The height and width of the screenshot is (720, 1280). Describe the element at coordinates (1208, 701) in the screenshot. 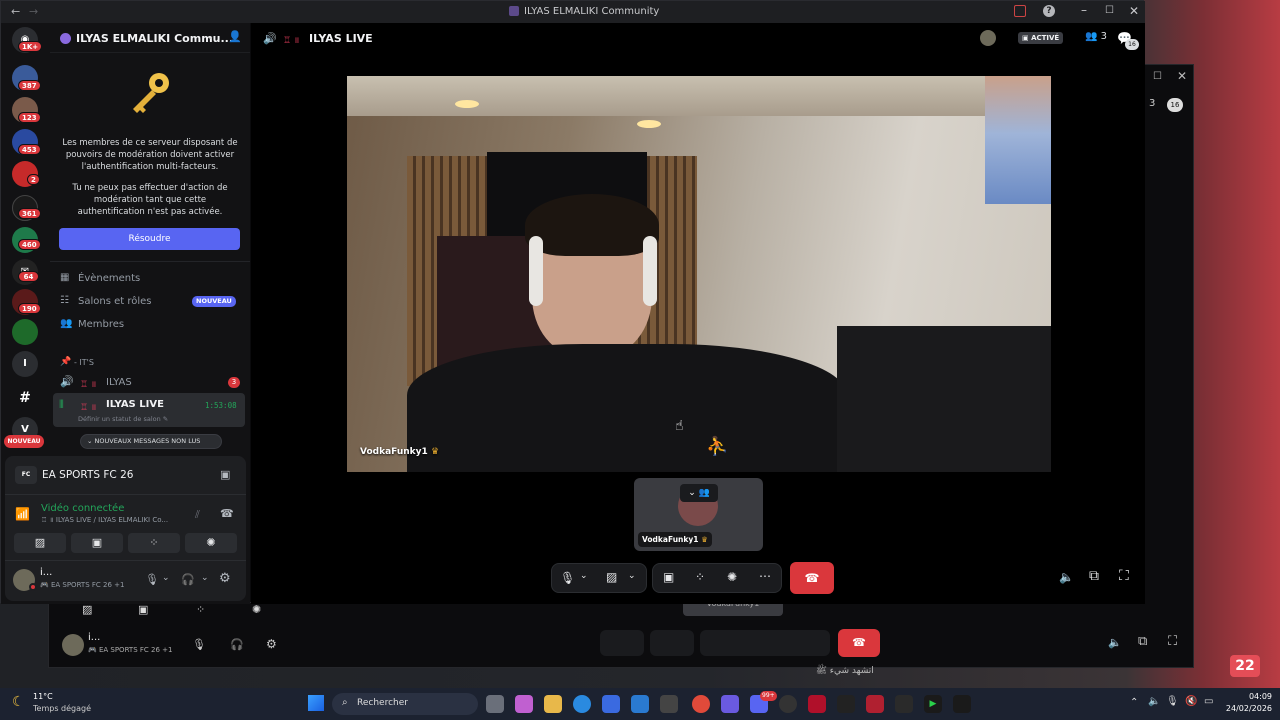

I see `tray-cast-icon: ▭` at that location.